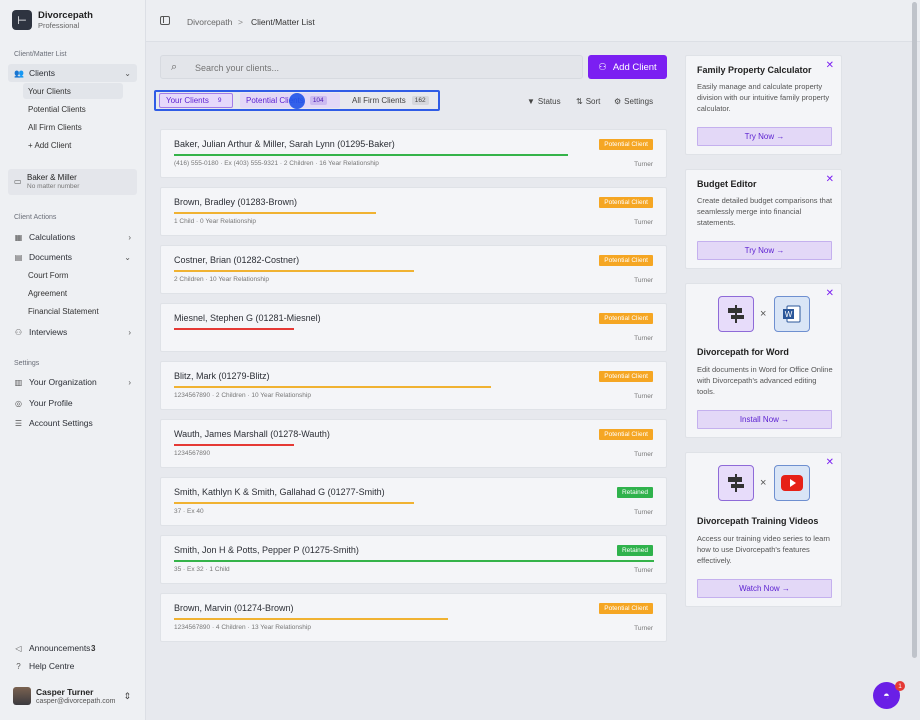  Describe the element at coordinates (736, 314) in the screenshot. I see `signpost-icon` at that location.